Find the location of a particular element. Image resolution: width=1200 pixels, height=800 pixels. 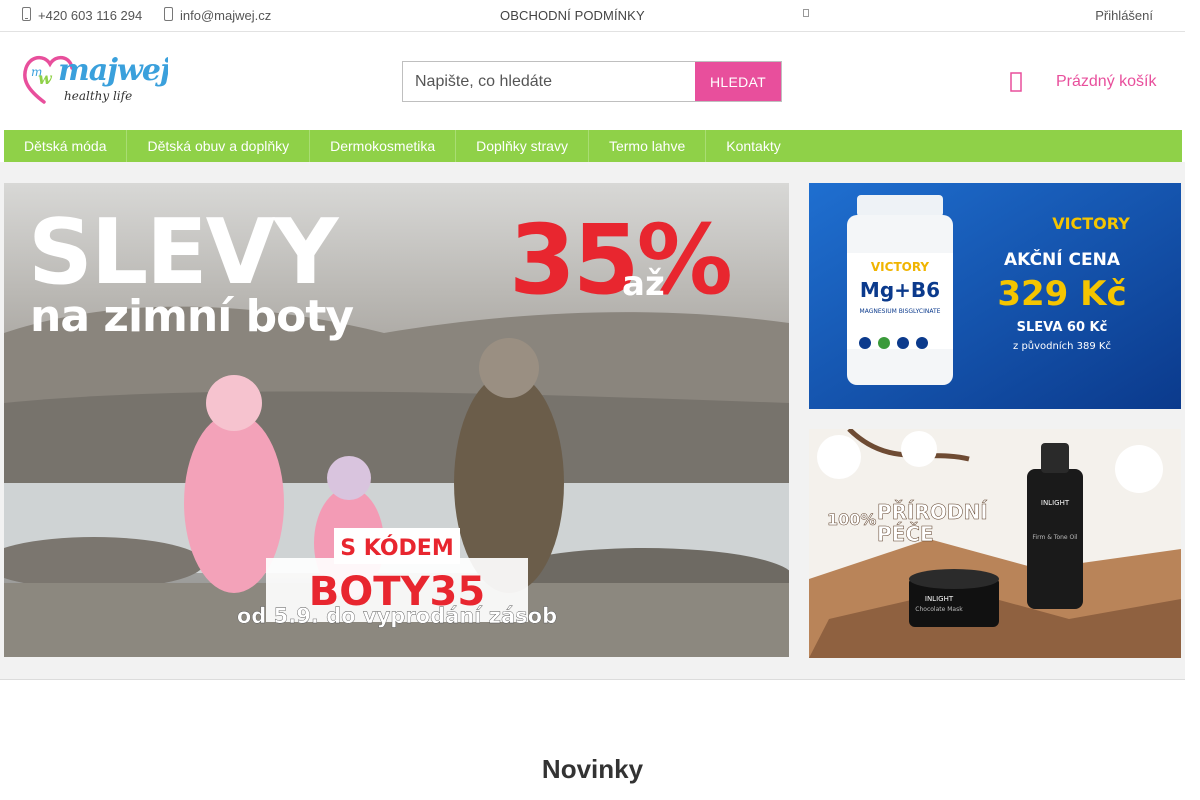

bottle-brand: INLIGHT is located at coordinates (1055, 503).